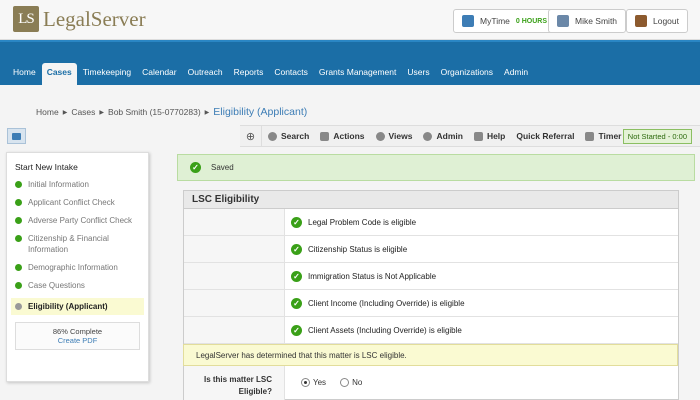 The height and width of the screenshot is (400, 700). I want to click on nav-organizations: Organizations, so click(467, 75).